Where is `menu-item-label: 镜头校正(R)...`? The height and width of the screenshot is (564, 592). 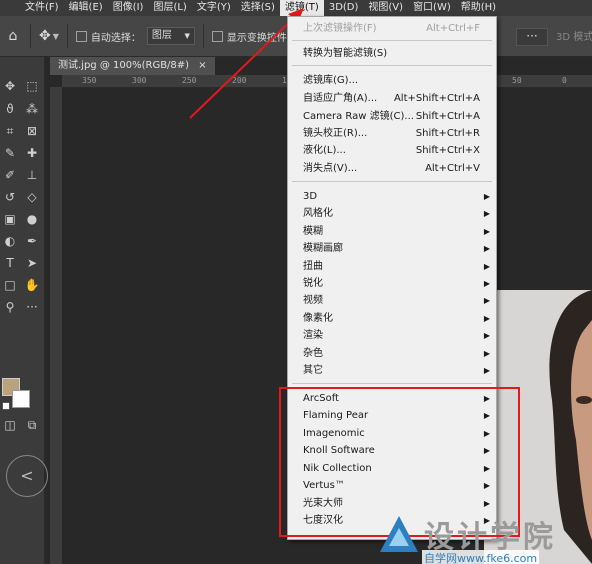 menu-item-label: 镜头校正(R)... is located at coordinates (335, 133).